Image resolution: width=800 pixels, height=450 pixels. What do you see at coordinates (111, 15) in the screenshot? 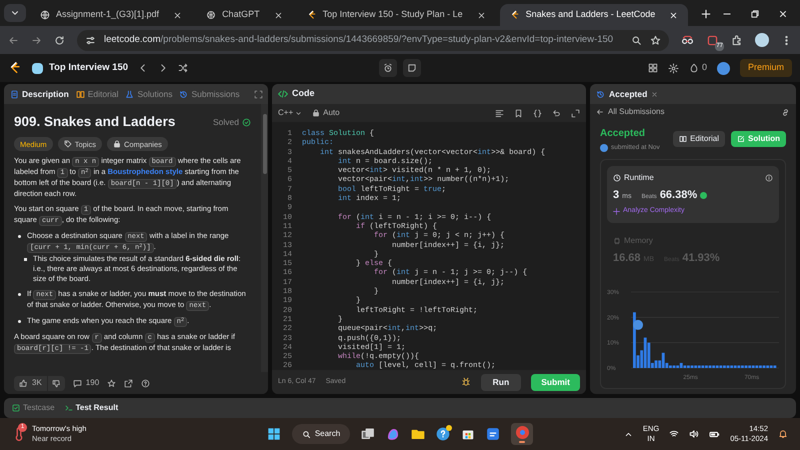
I see `browser-tab: Assignment-1_(G3)[1].pdf` at bounding box center [111, 15].